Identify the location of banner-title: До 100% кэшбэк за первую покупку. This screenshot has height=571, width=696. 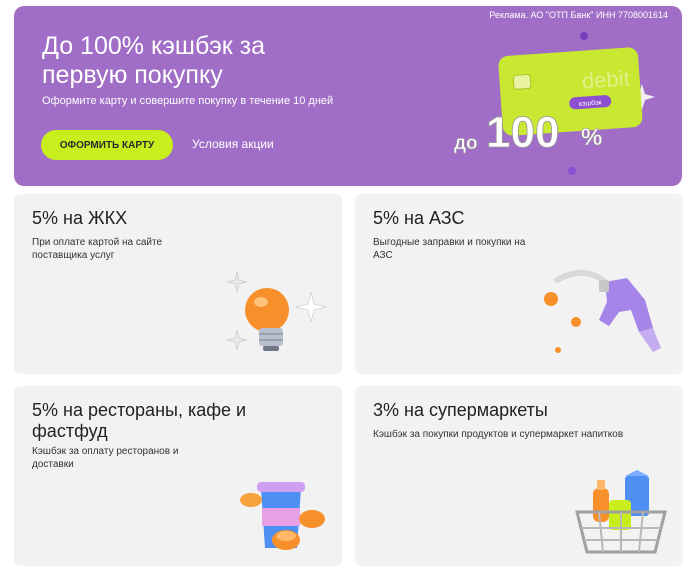
(154, 60).